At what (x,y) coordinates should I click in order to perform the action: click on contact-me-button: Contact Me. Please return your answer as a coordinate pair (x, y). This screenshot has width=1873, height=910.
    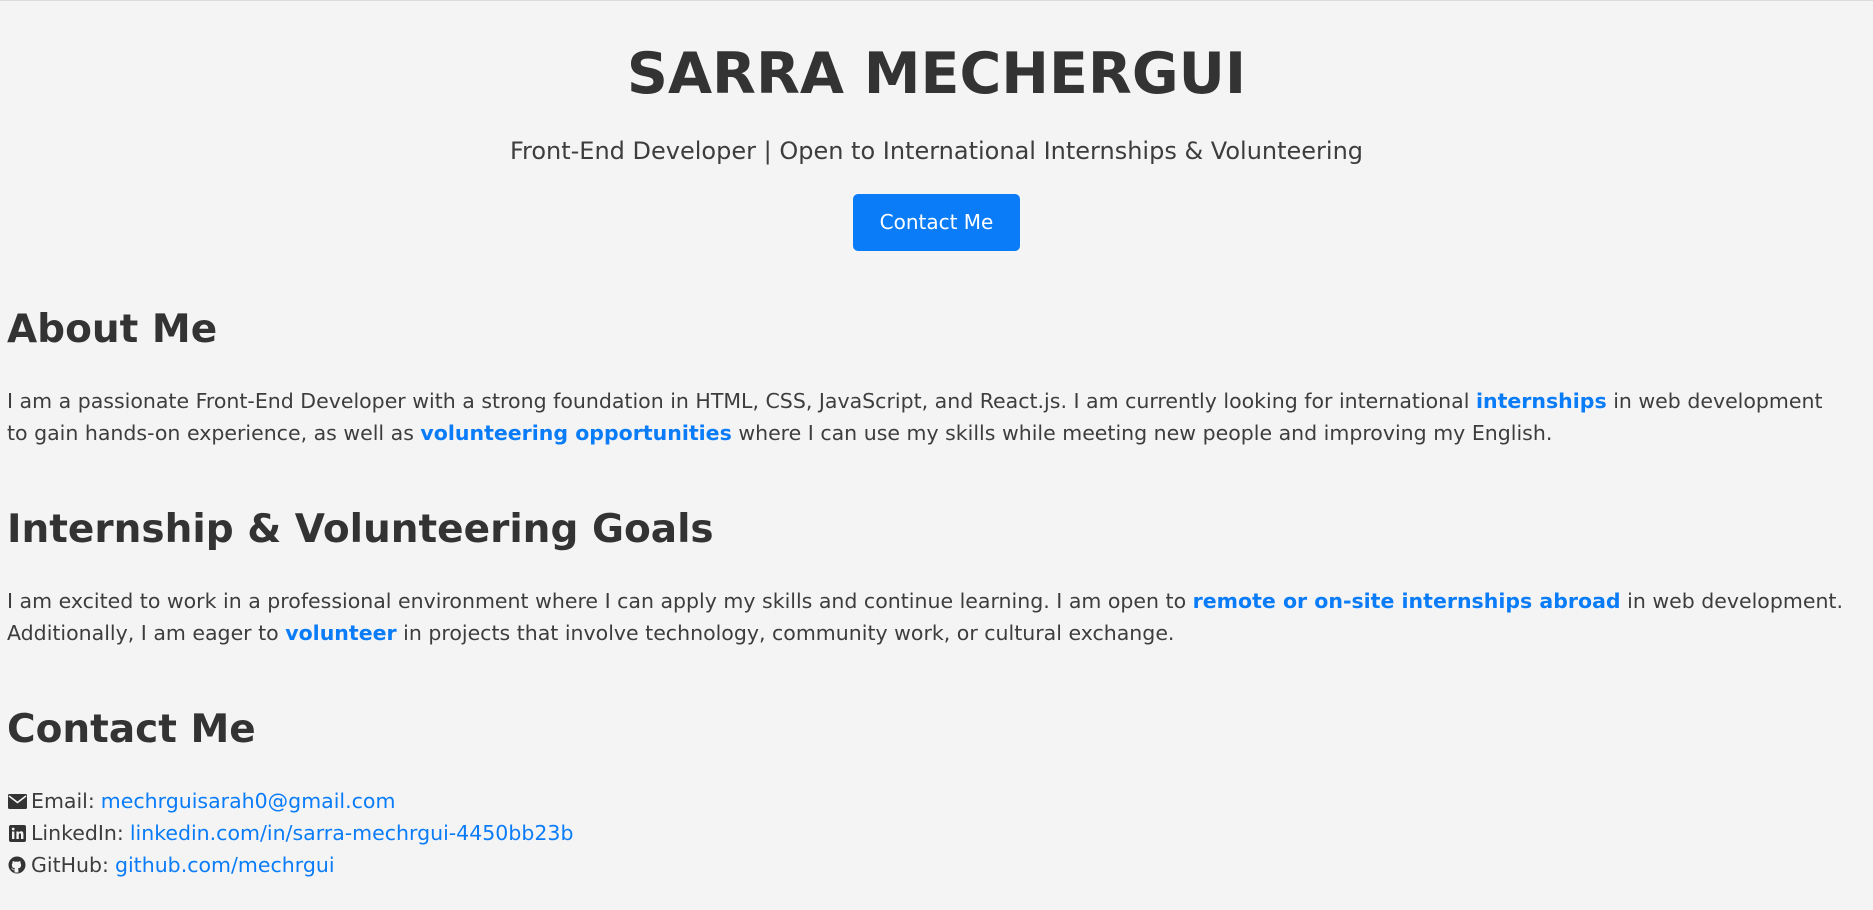
    Looking at the image, I should click on (936, 222).